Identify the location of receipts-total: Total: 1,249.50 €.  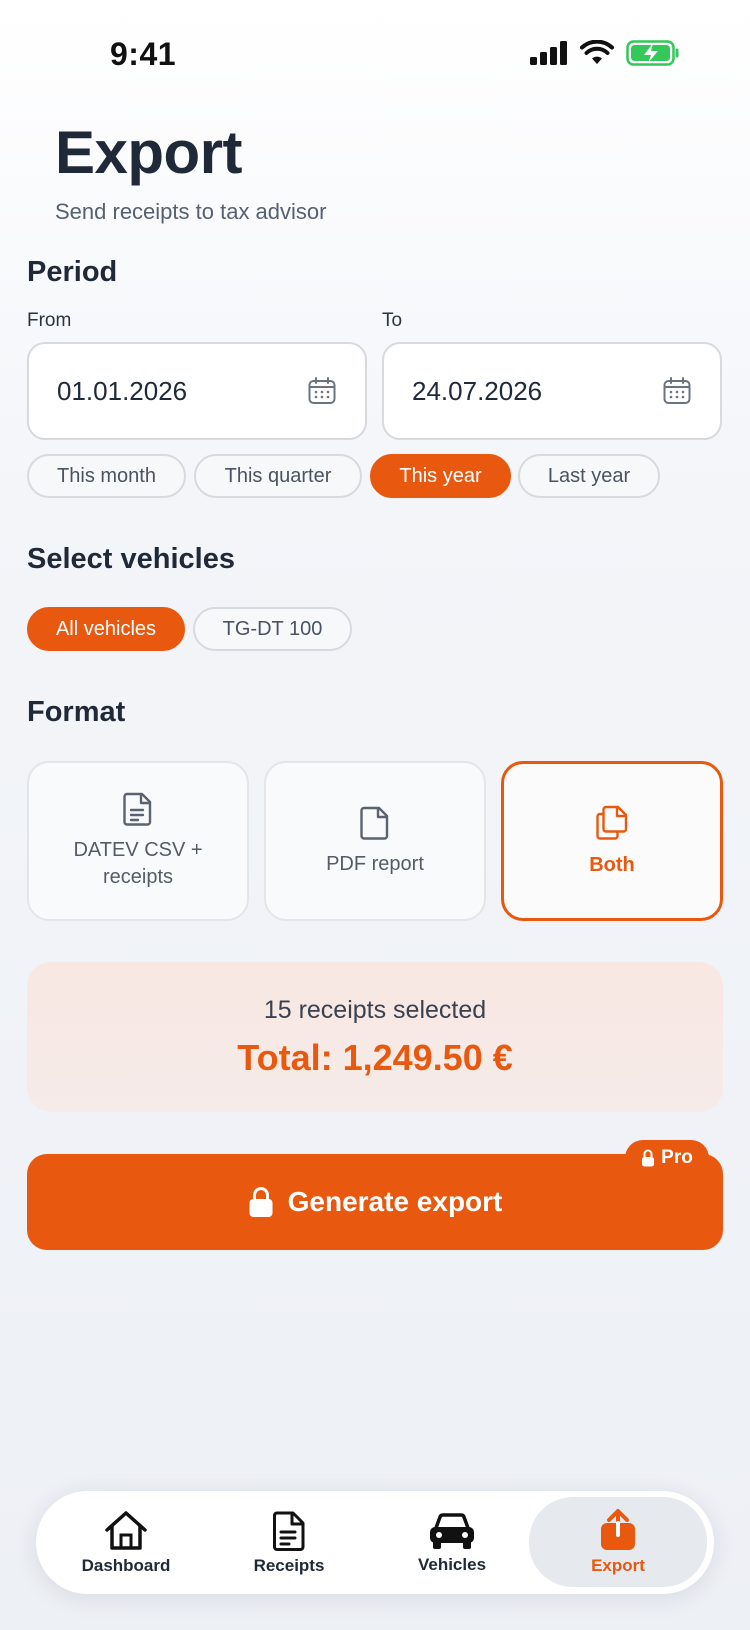
(375, 1057).